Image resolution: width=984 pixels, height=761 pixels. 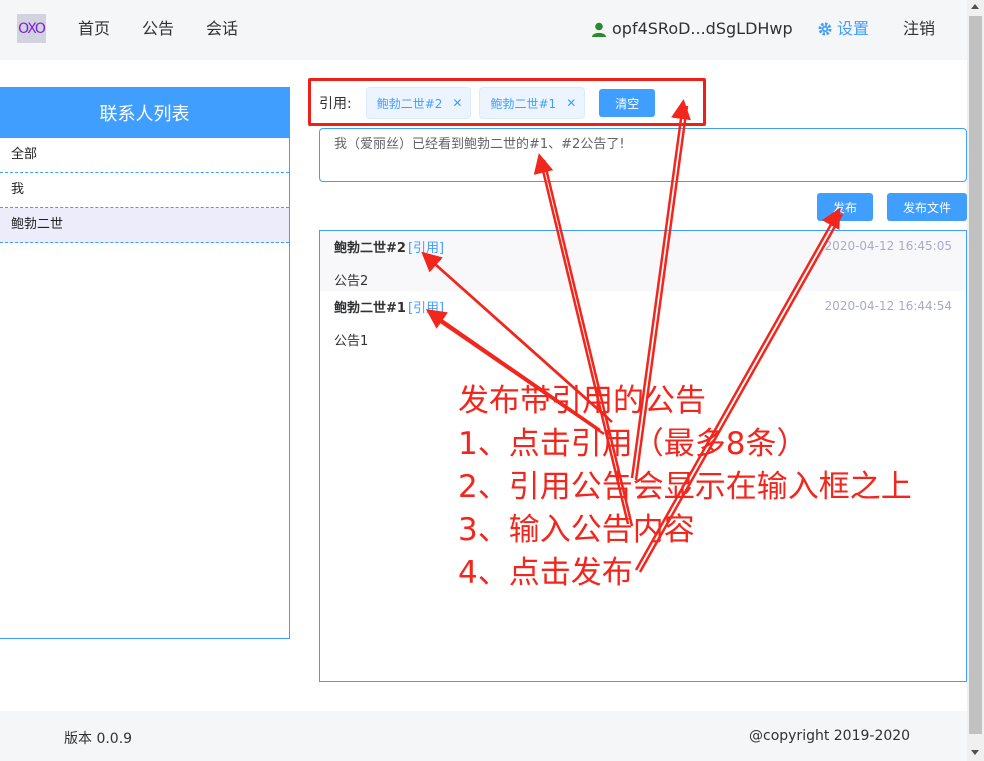 I want to click on app-logo: OXO, so click(x=31, y=28).